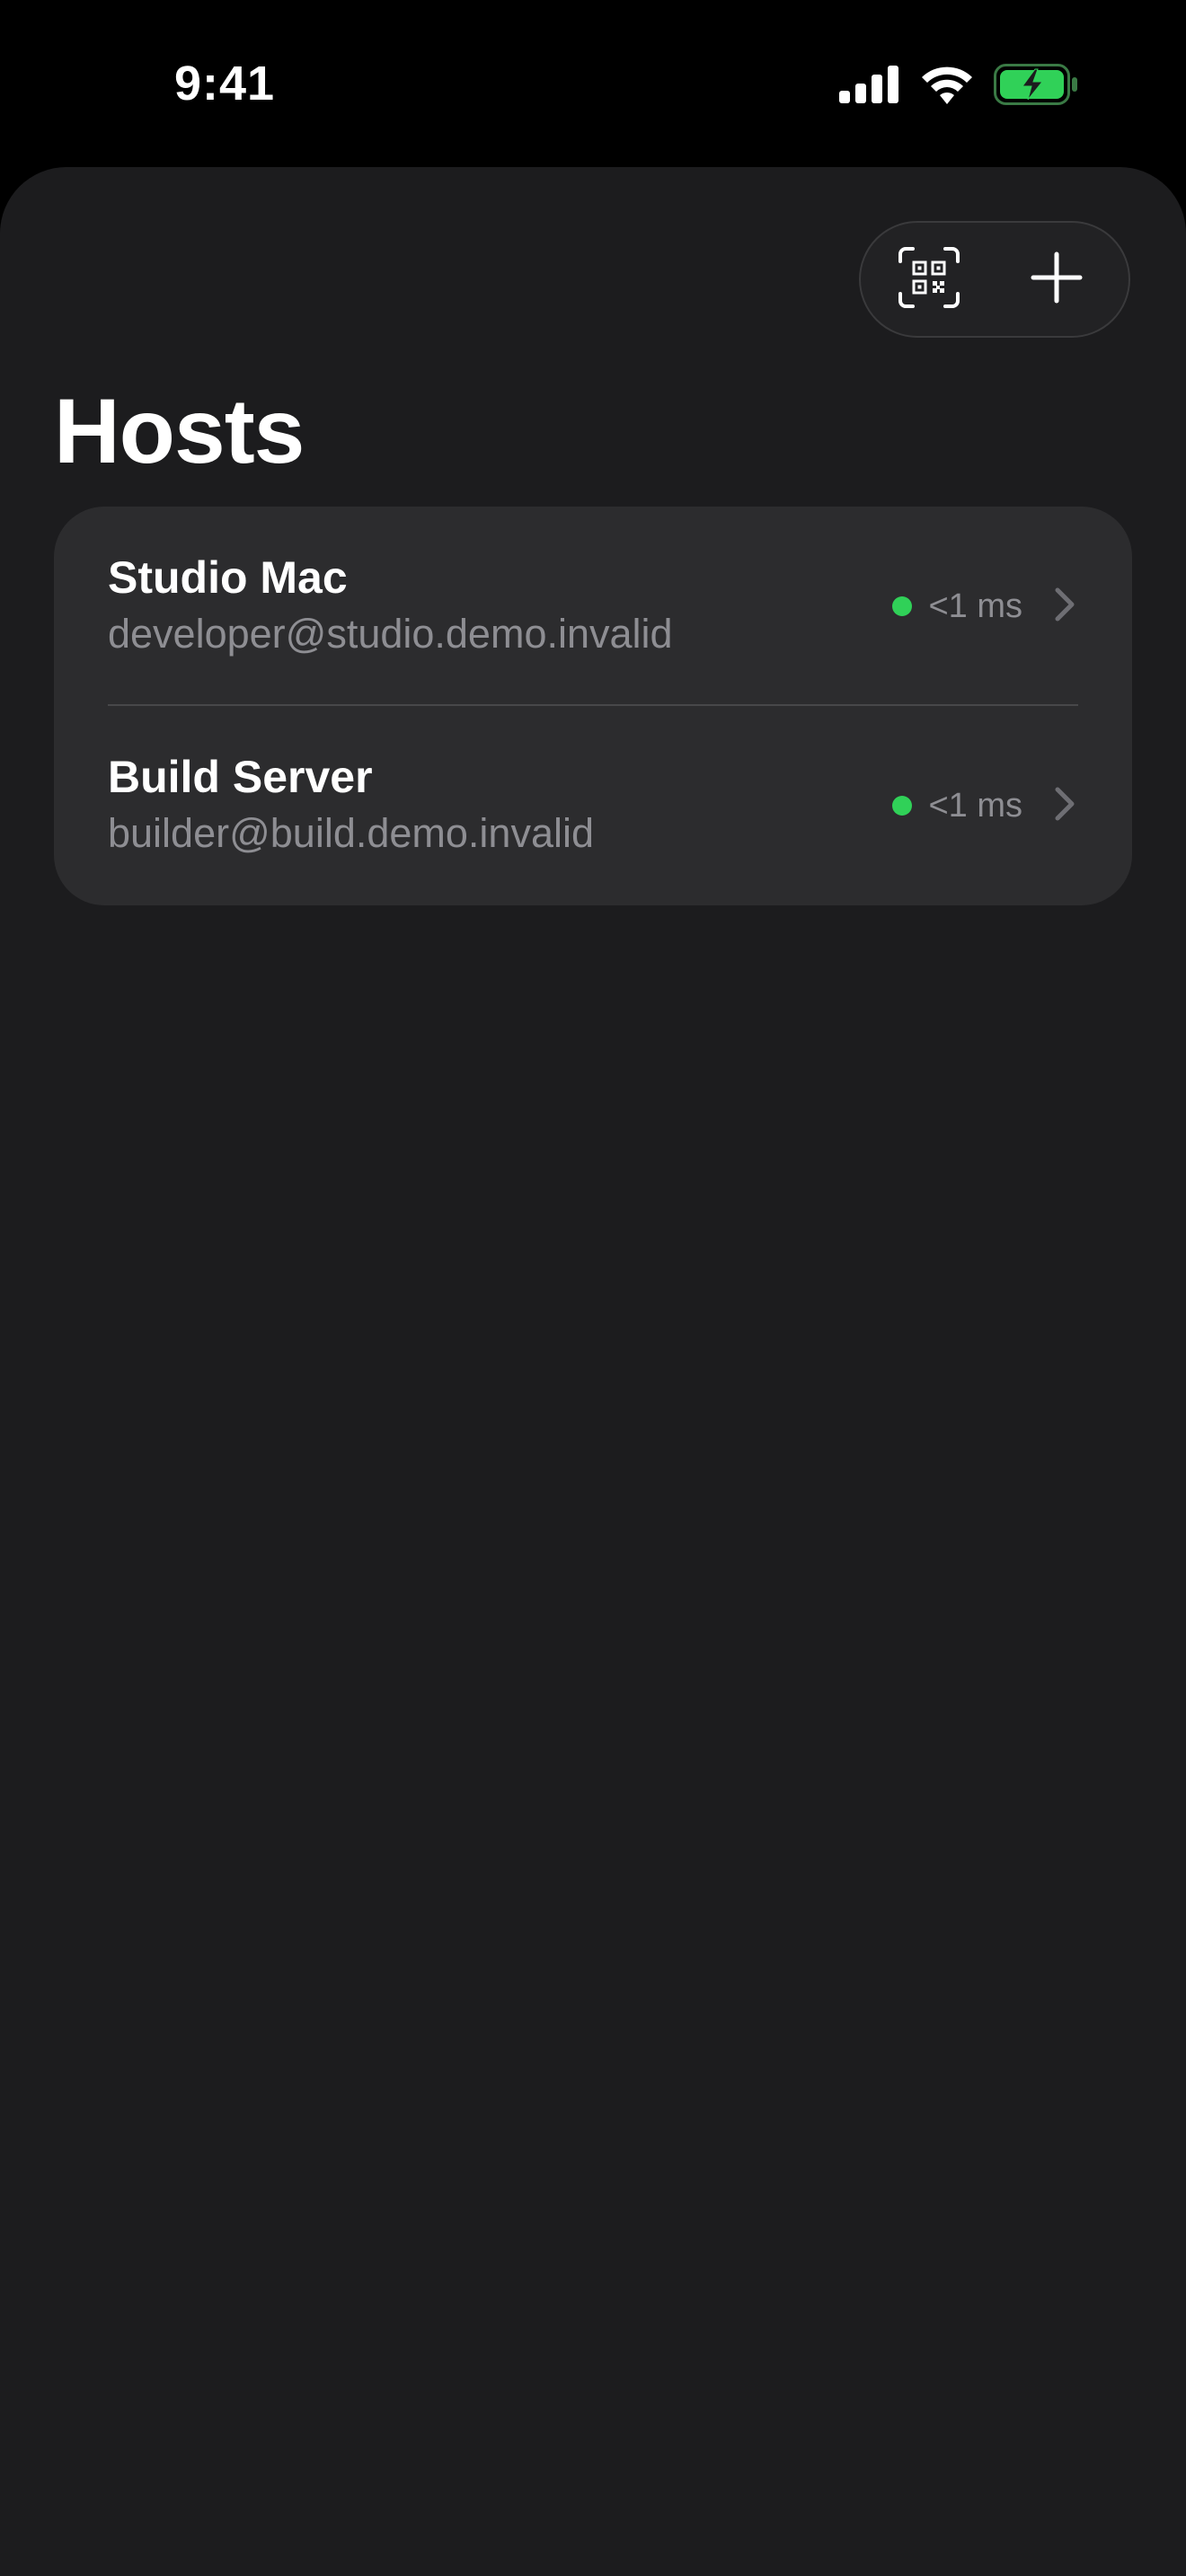  What do you see at coordinates (390, 634) in the screenshot?
I see `host-address: developer@studio.demo.invalid` at bounding box center [390, 634].